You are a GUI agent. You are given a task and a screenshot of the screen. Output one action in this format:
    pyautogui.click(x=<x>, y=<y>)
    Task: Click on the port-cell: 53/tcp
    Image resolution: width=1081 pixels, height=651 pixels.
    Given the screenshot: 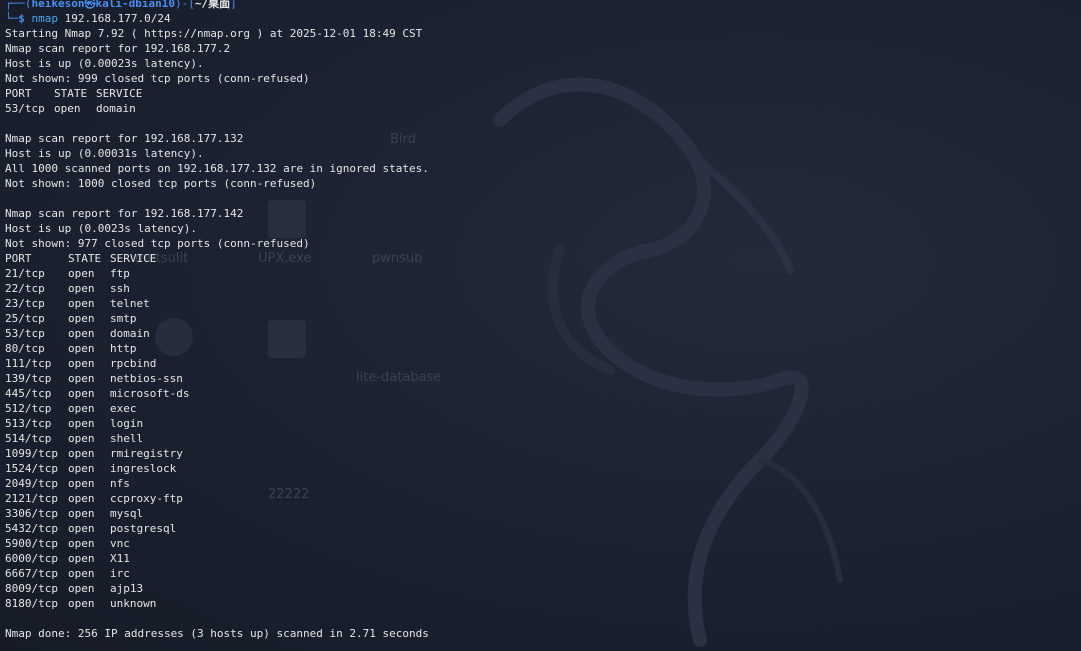 What is the action you would take?
    pyautogui.click(x=25, y=108)
    